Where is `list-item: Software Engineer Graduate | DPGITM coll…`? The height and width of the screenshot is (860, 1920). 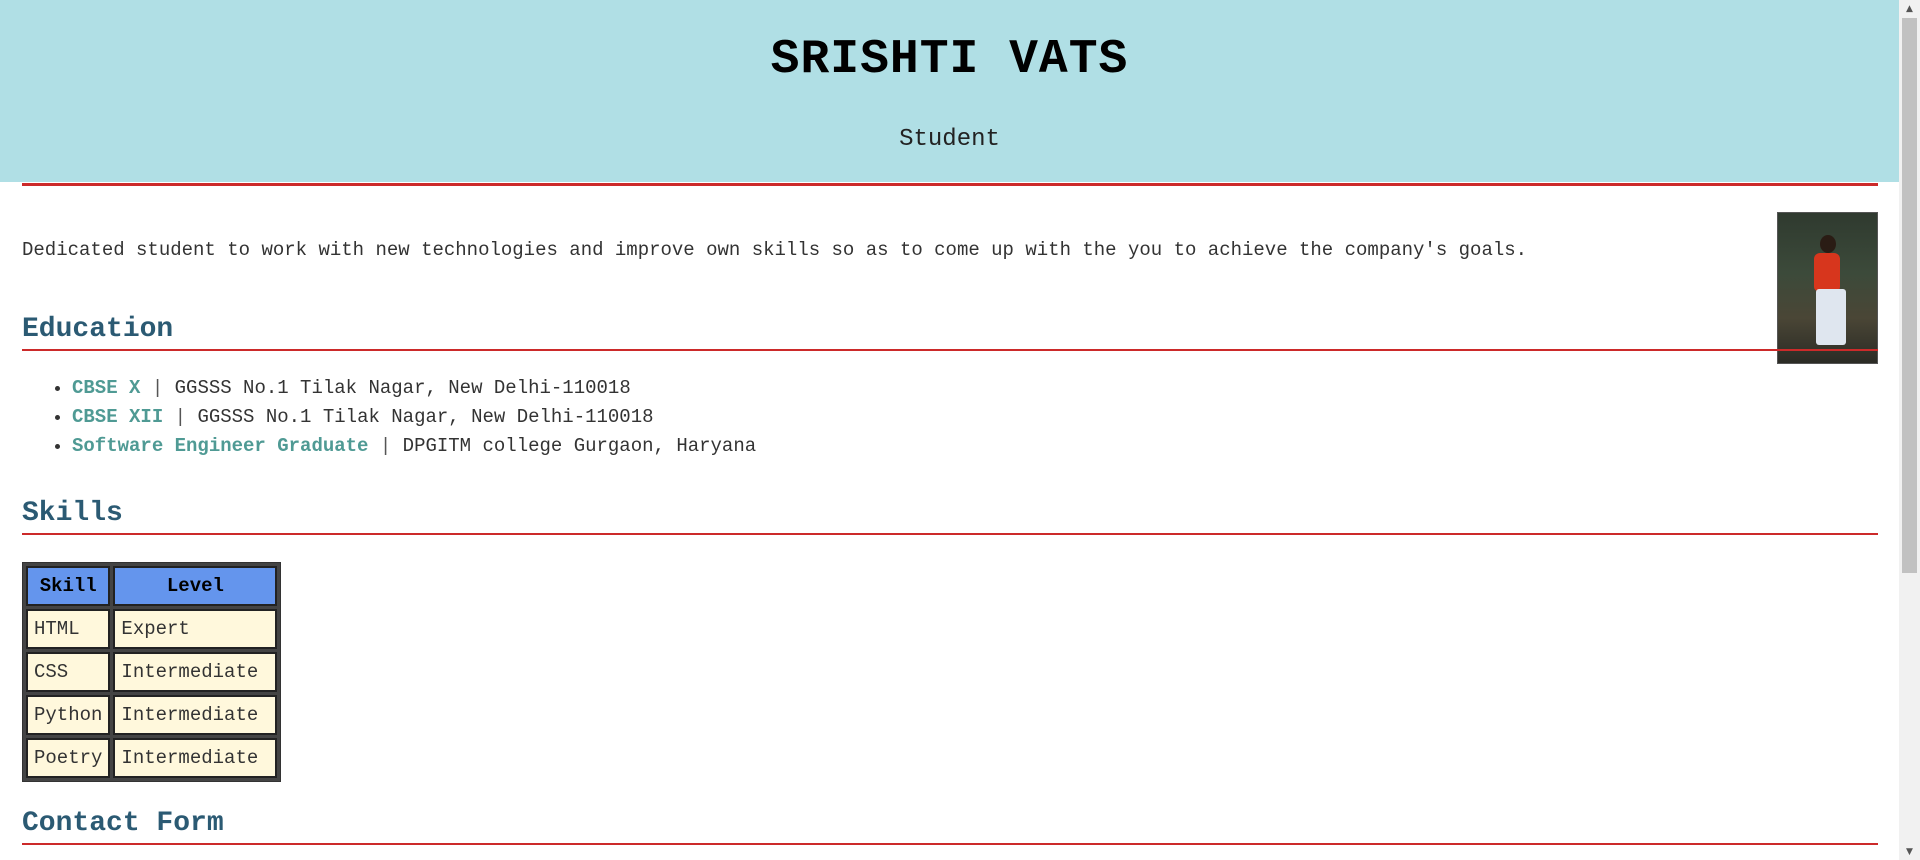
list-item: Software Engineer Graduate | DPGITM coll… is located at coordinates (414, 446).